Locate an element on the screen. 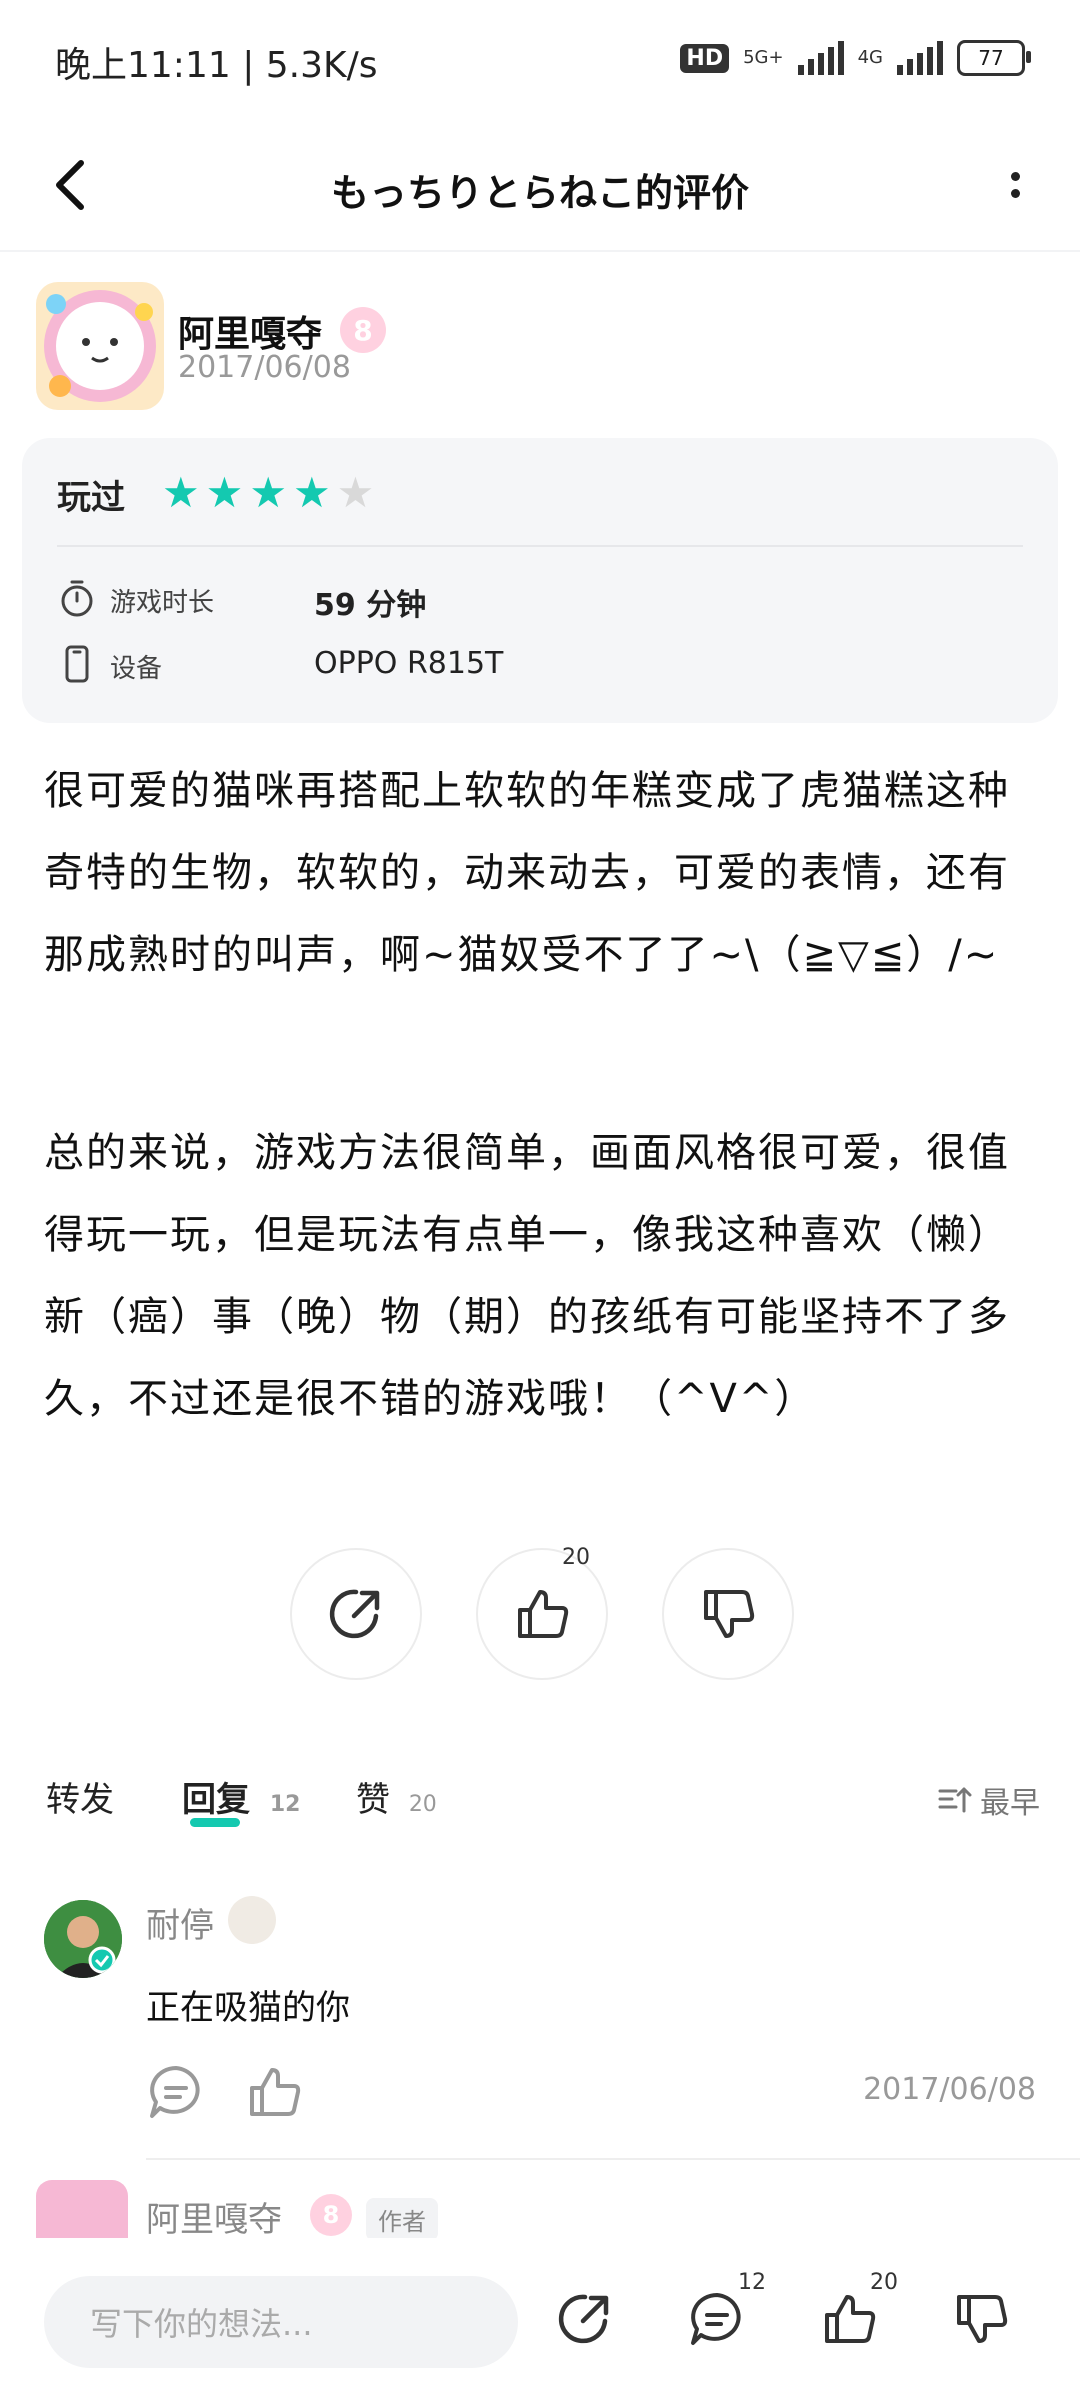 The height and width of the screenshot is (2400, 1080). commenter-name: 耐停 is located at coordinates (180, 1922).